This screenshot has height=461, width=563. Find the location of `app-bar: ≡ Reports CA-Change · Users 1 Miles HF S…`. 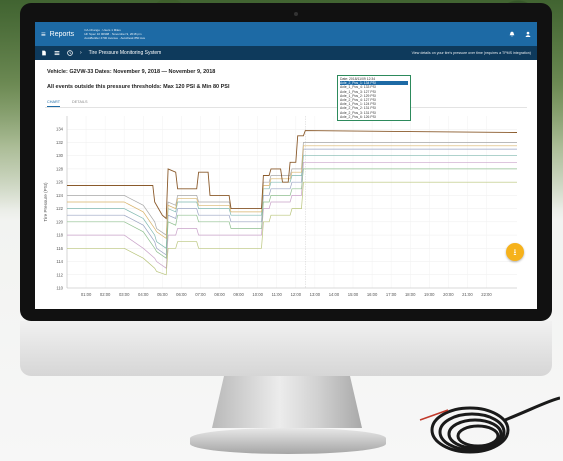

app-bar: ≡ Reports CA-Change · Users 1 Miles HF S… is located at coordinates (286, 34).